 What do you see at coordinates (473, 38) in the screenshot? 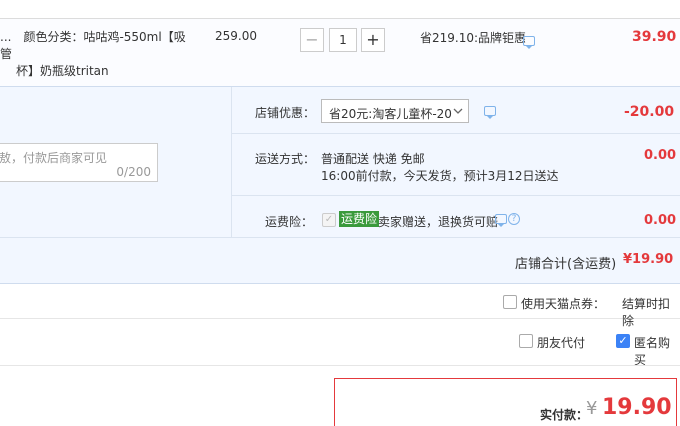
I see `item-promo: 省219.10:品牌钜惠` at bounding box center [473, 38].